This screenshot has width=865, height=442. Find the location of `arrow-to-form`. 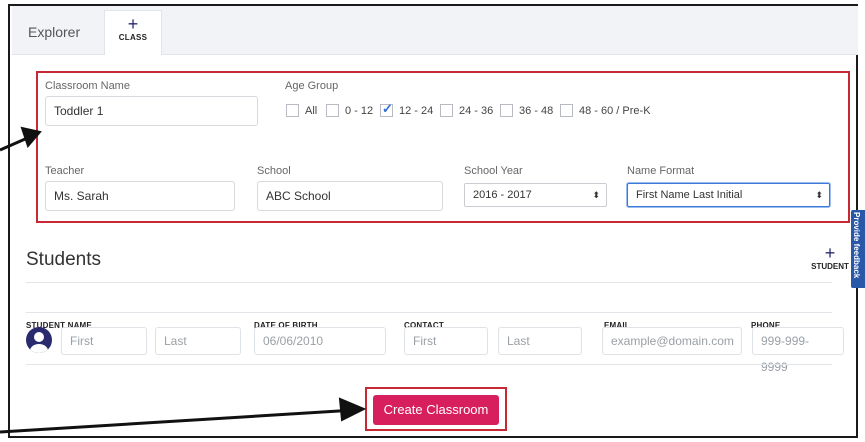

arrow-to-form is located at coordinates (21, 139).